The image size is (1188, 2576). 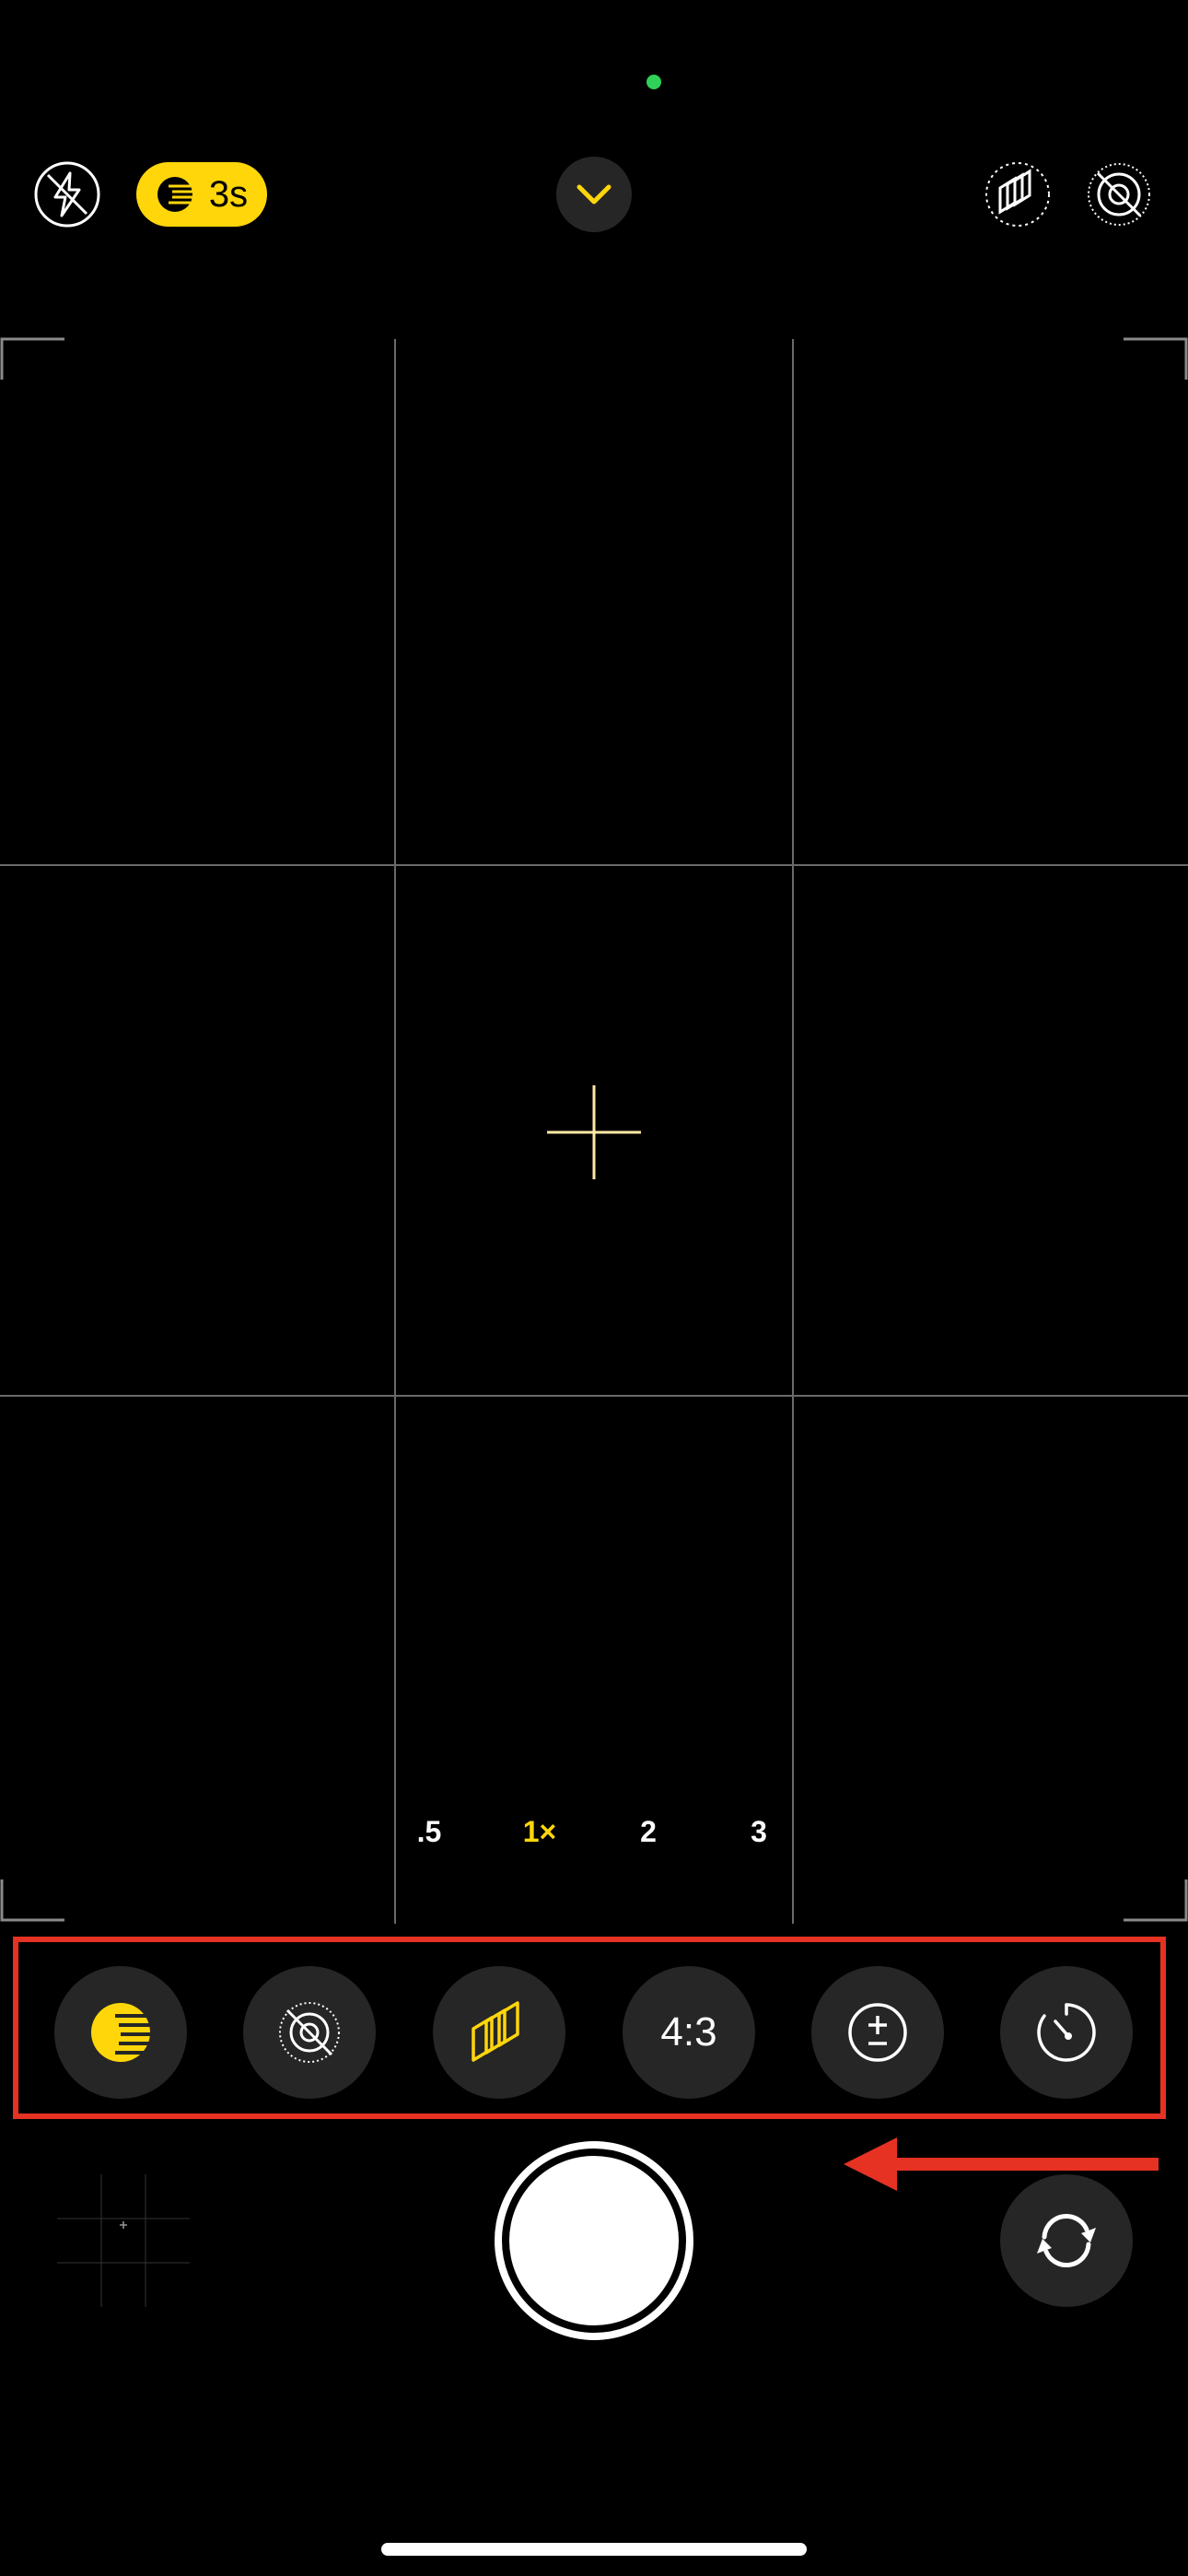 I want to click on exposure-button, so click(x=877, y=2032).